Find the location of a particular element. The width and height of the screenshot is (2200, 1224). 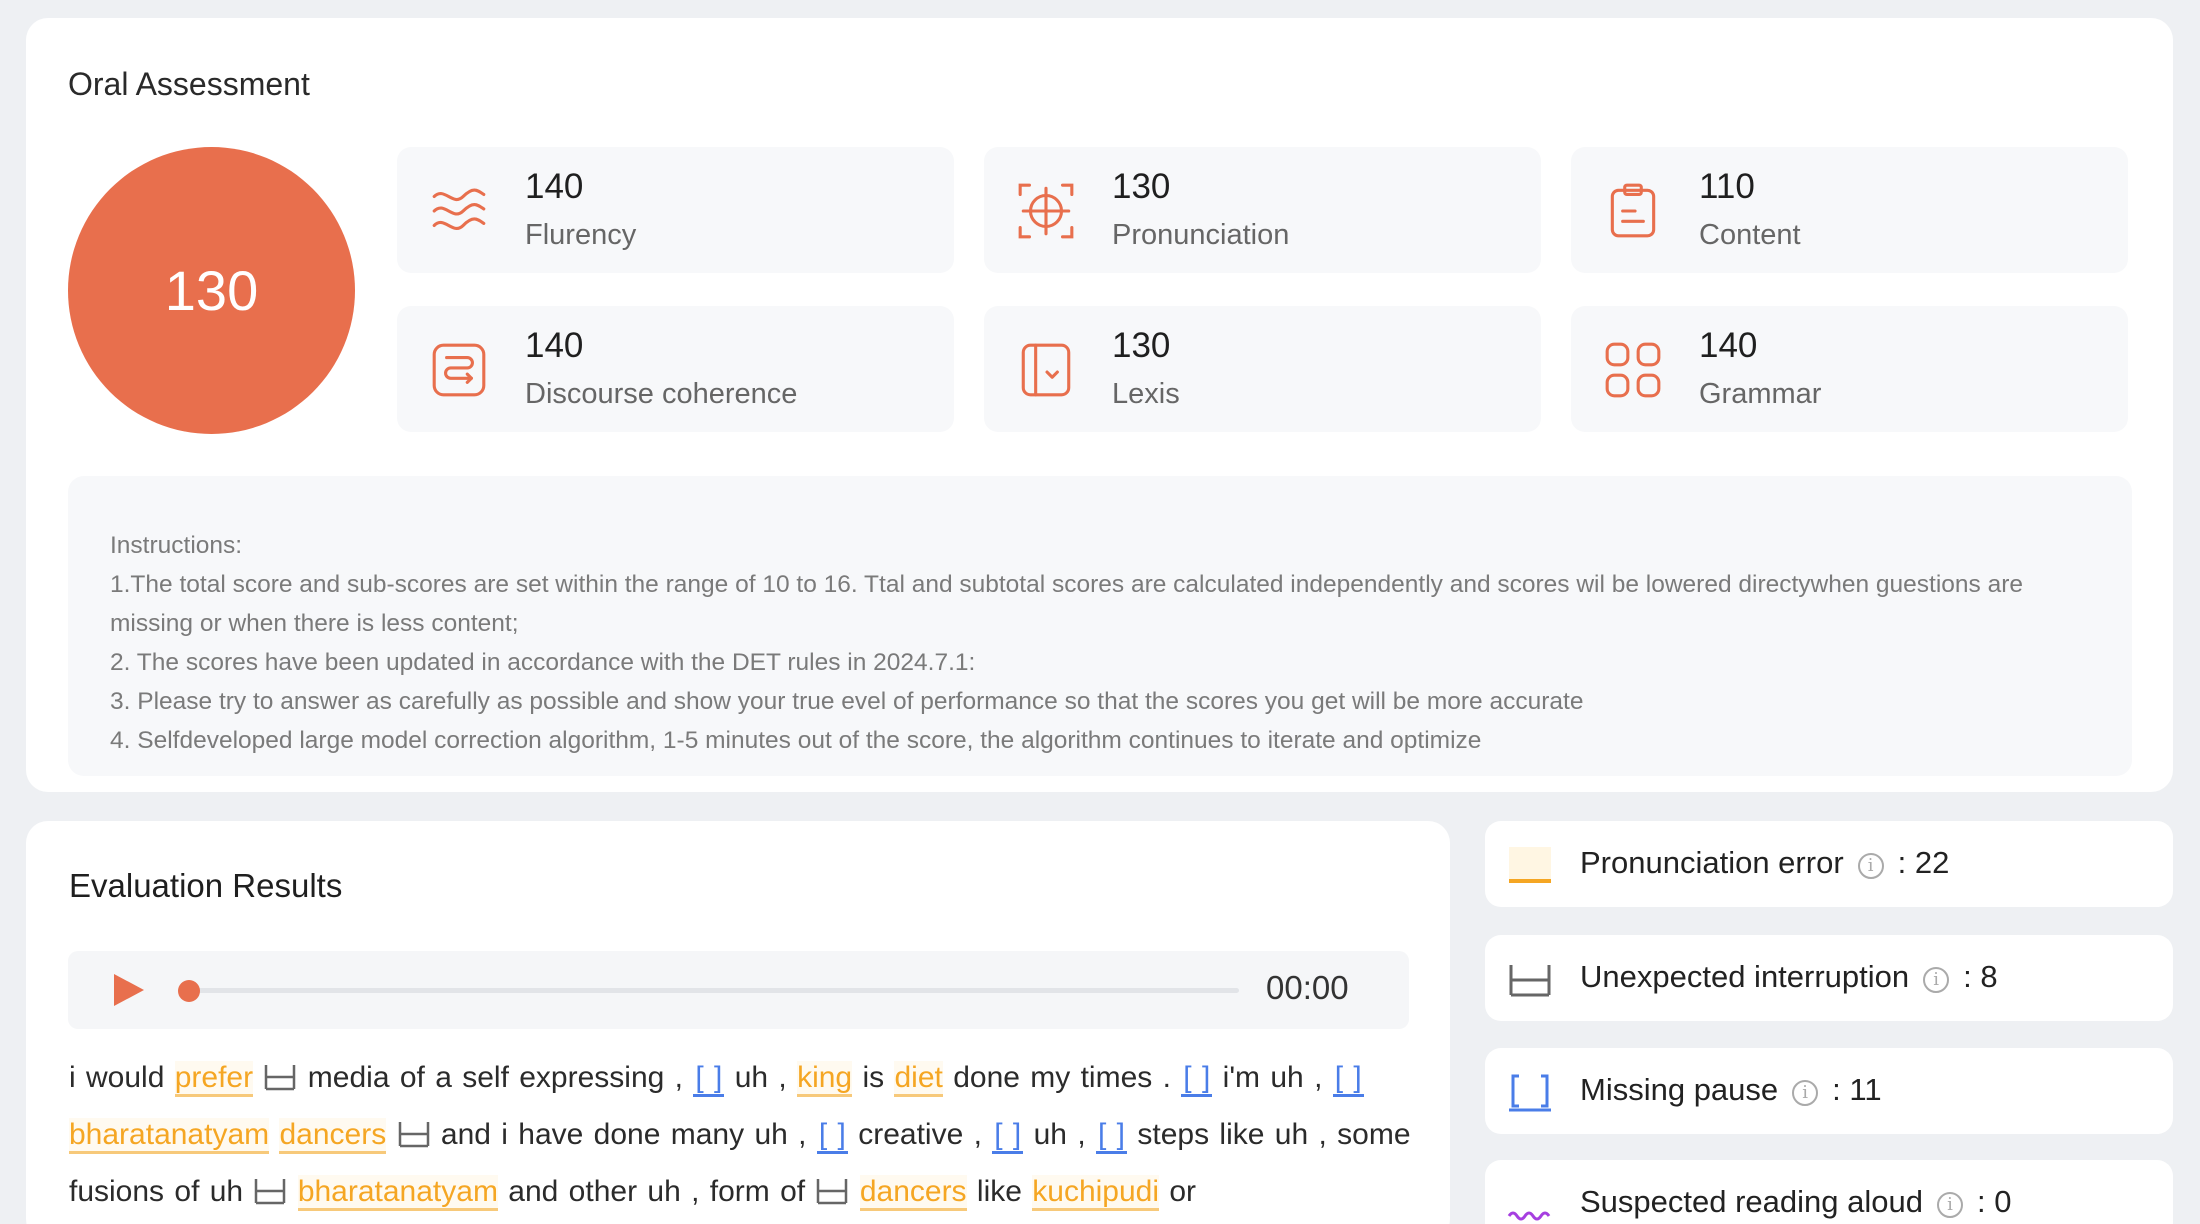

metric-lexis: 130 Lexis is located at coordinates (1262, 369).